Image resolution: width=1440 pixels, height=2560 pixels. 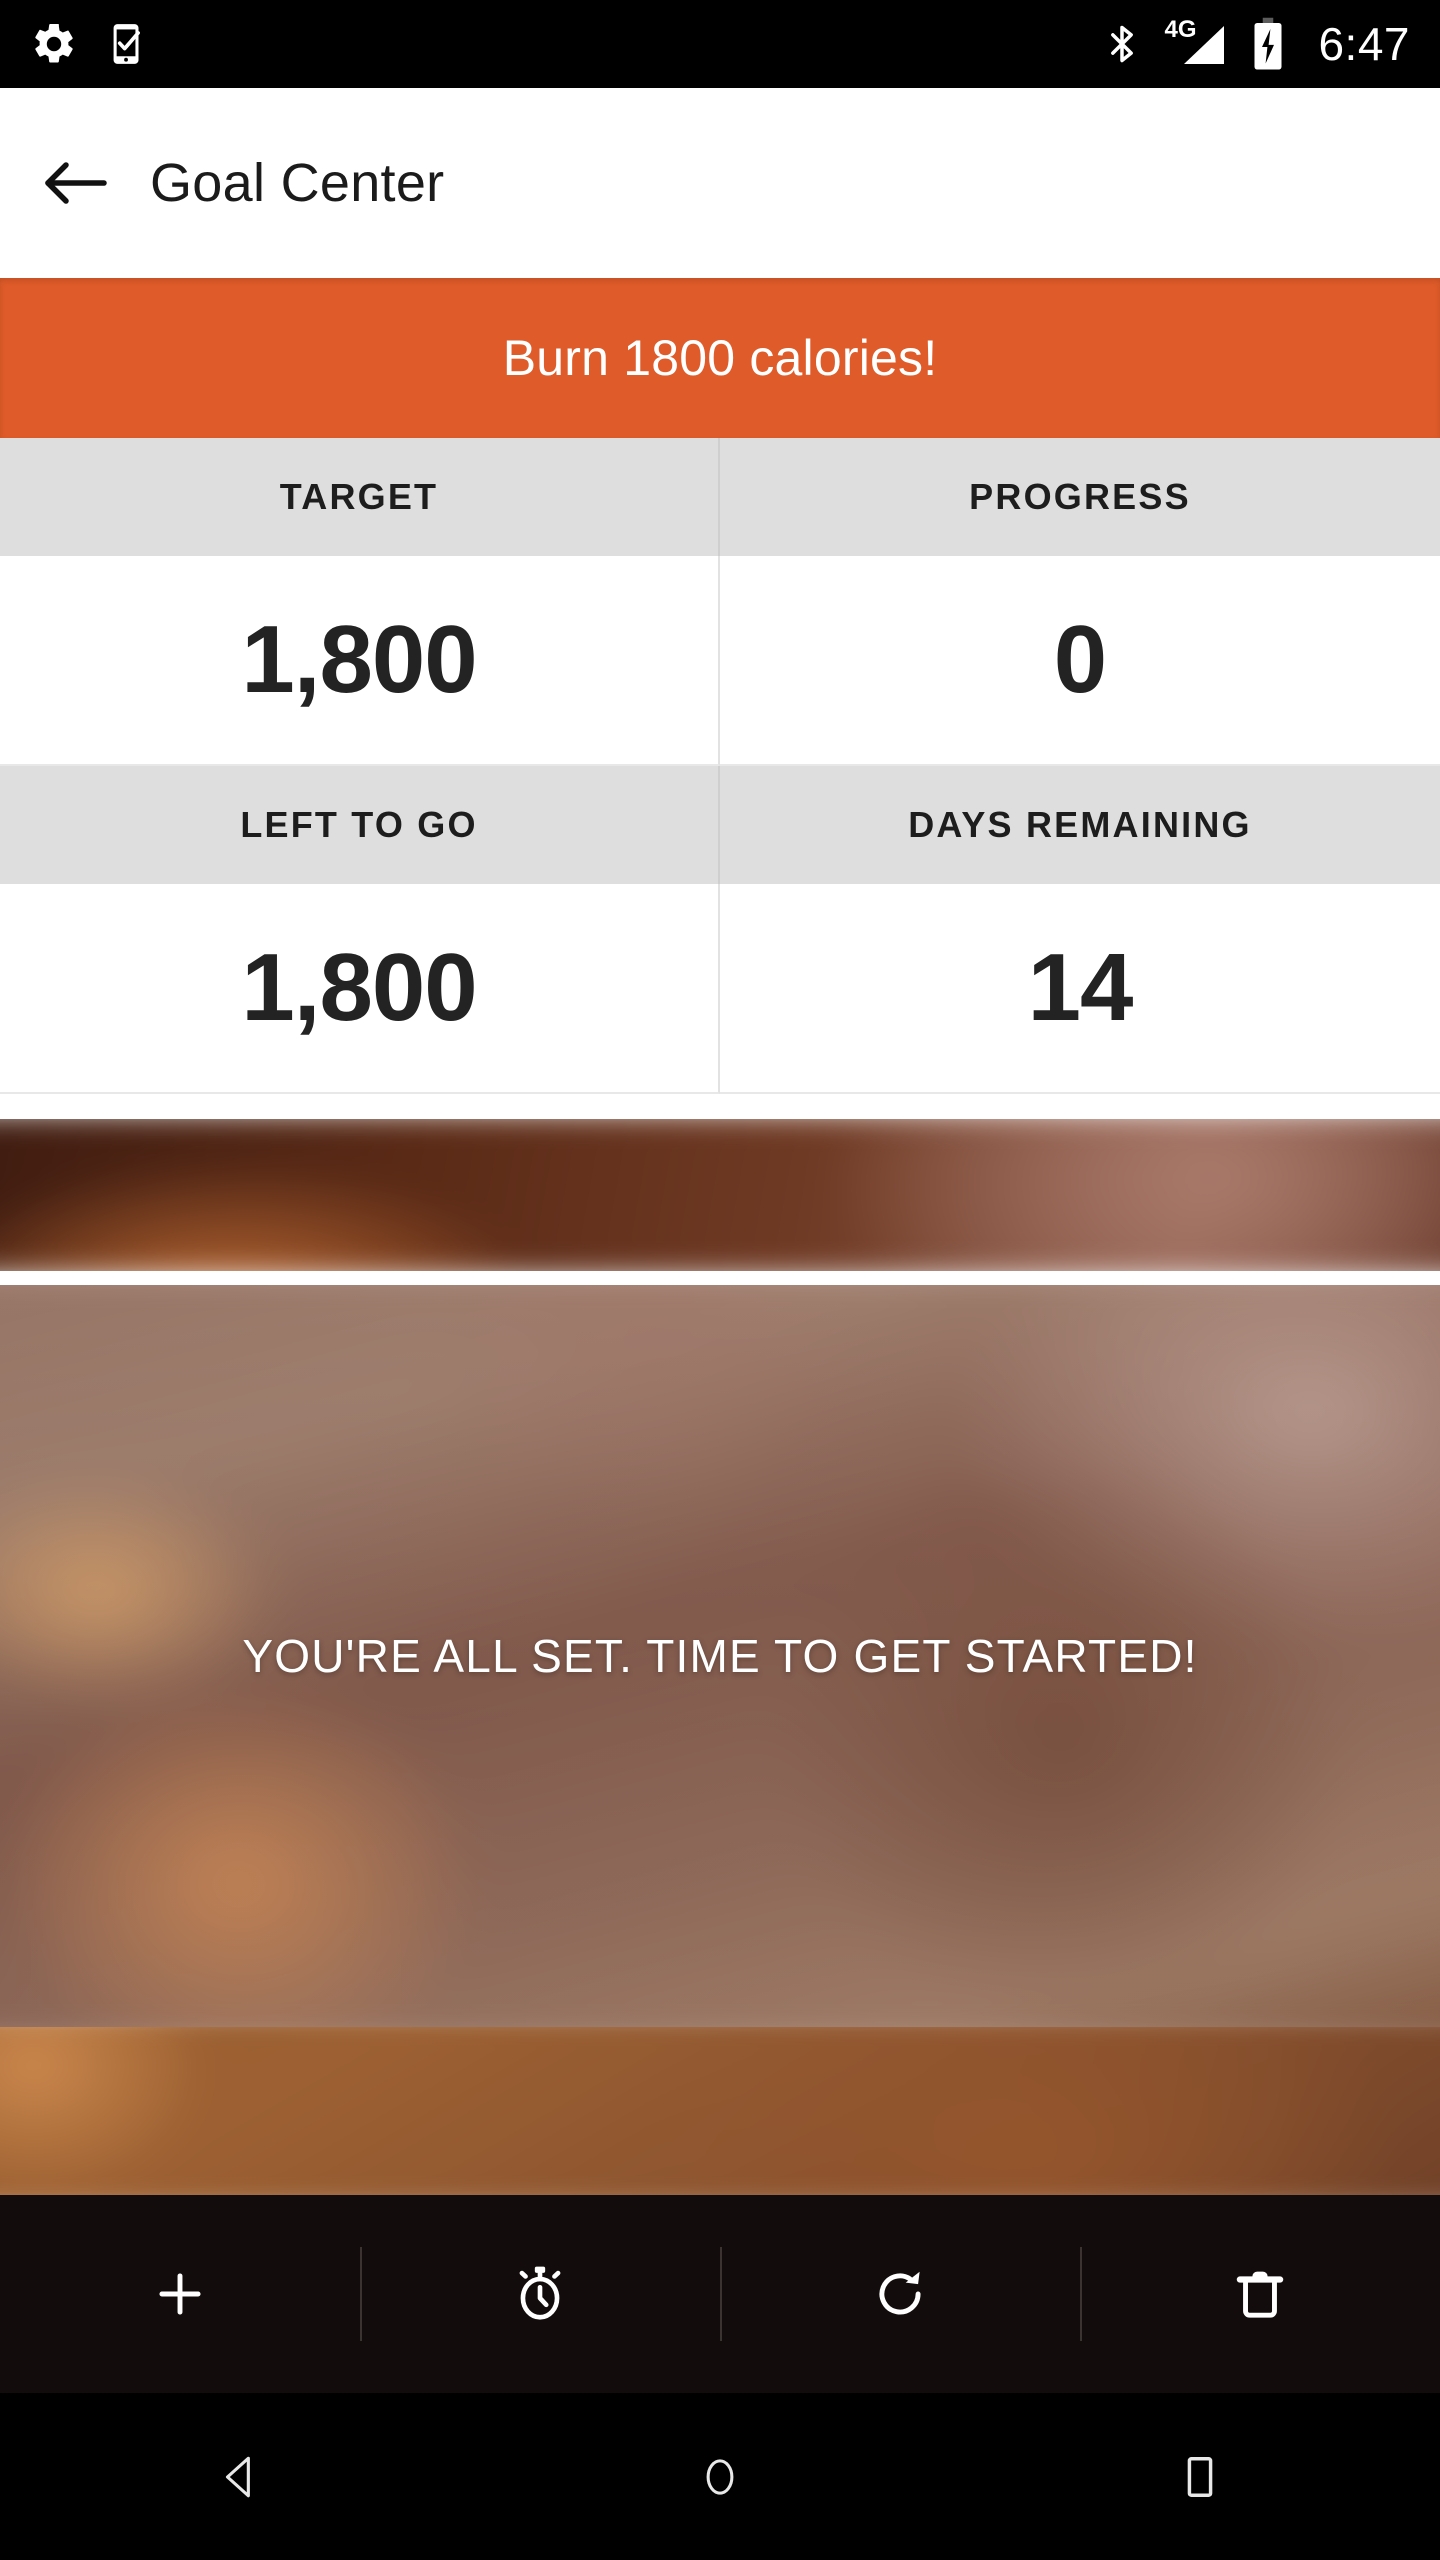 I want to click on nav-recents-icon, so click(x=1200, y=2477).